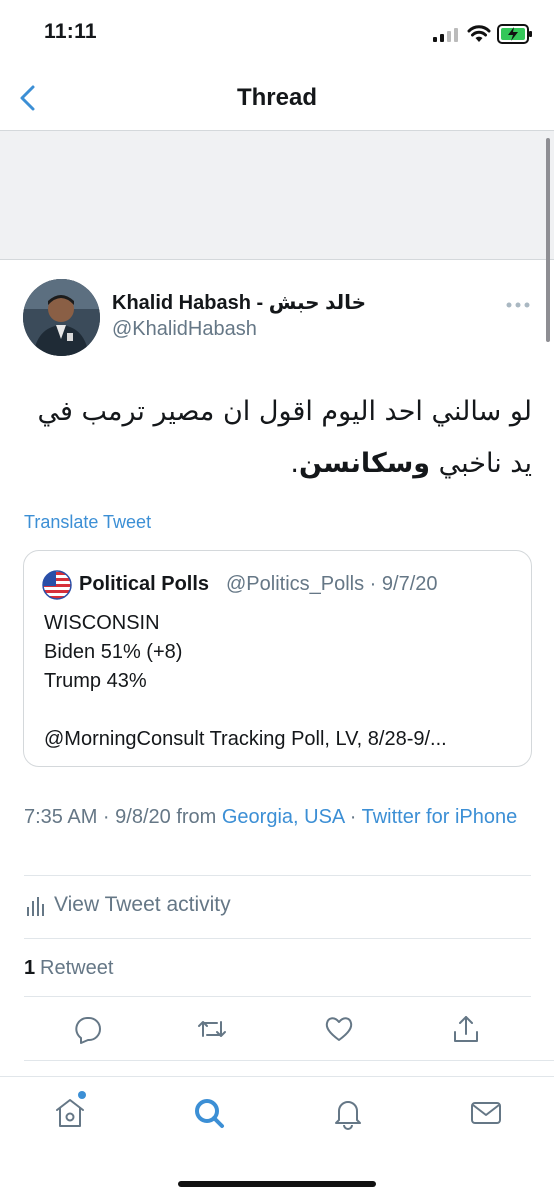 The height and width of the screenshot is (1200, 554). I want to click on parent-tweet-placeholder, so click(277, 195).